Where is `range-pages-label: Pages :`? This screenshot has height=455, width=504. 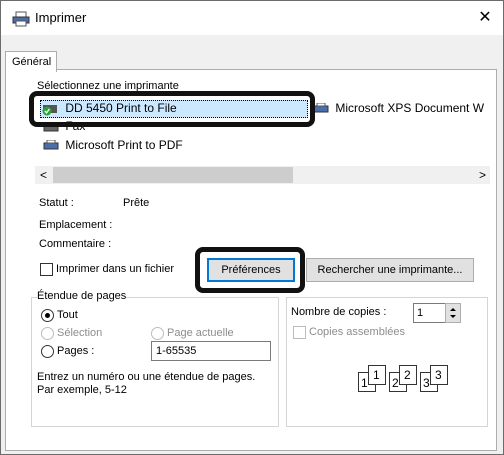 range-pages-label: Pages : is located at coordinates (76, 351).